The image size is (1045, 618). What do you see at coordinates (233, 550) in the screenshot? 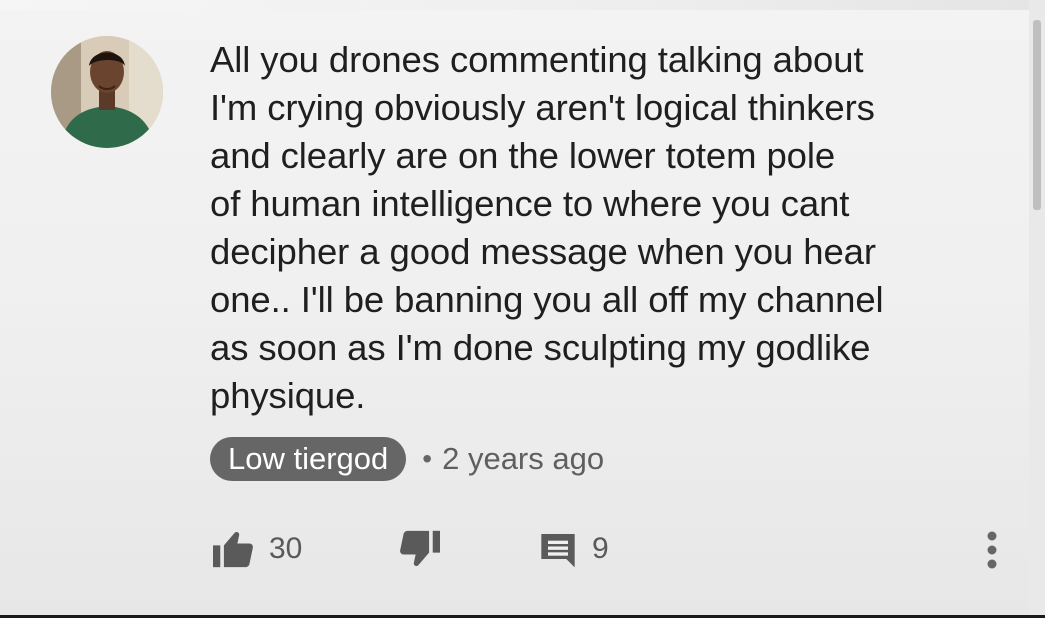
I see `thumb-up-icon` at bounding box center [233, 550].